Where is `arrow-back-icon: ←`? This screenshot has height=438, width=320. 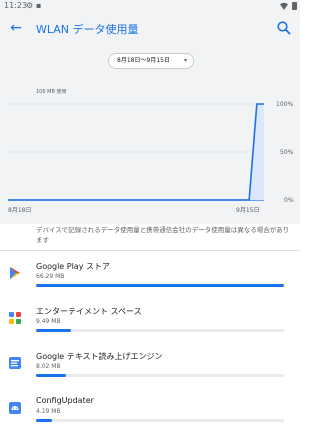
arrow-back-icon: ← is located at coordinates (16, 28).